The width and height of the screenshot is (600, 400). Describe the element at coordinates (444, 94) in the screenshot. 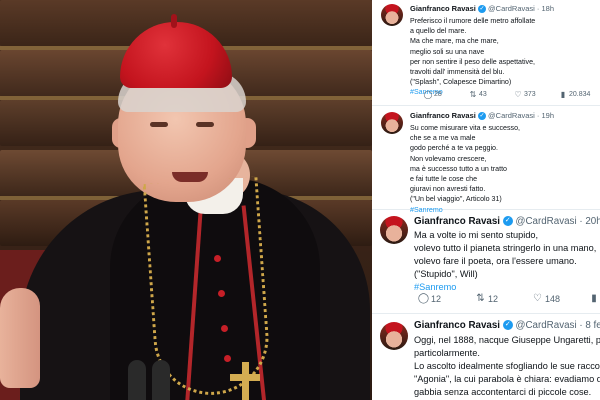

I see `reply-button: ◯ 28` at that location.